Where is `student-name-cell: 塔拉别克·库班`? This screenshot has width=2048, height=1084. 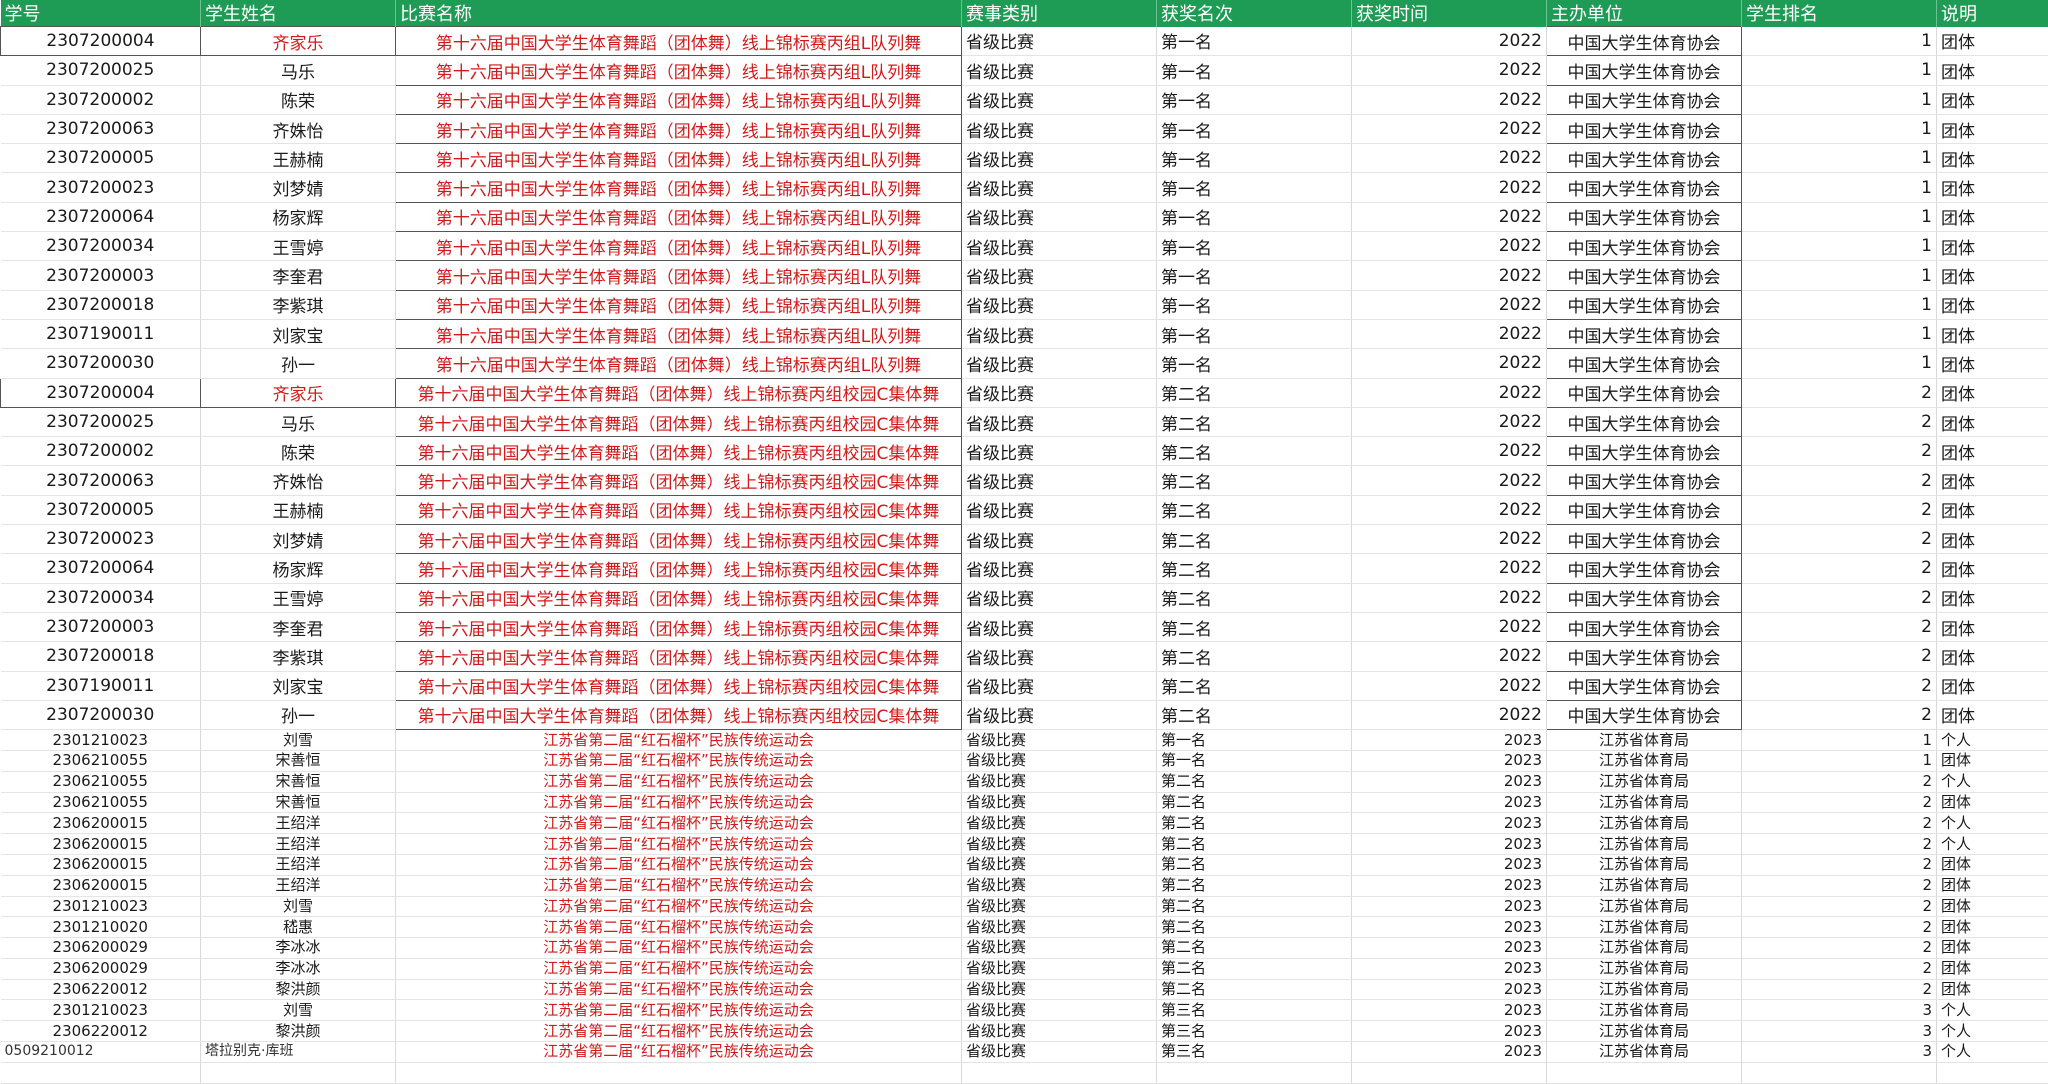 student-name-cell: 塔拉别克·库班 is located at coordinates (298, 1052).